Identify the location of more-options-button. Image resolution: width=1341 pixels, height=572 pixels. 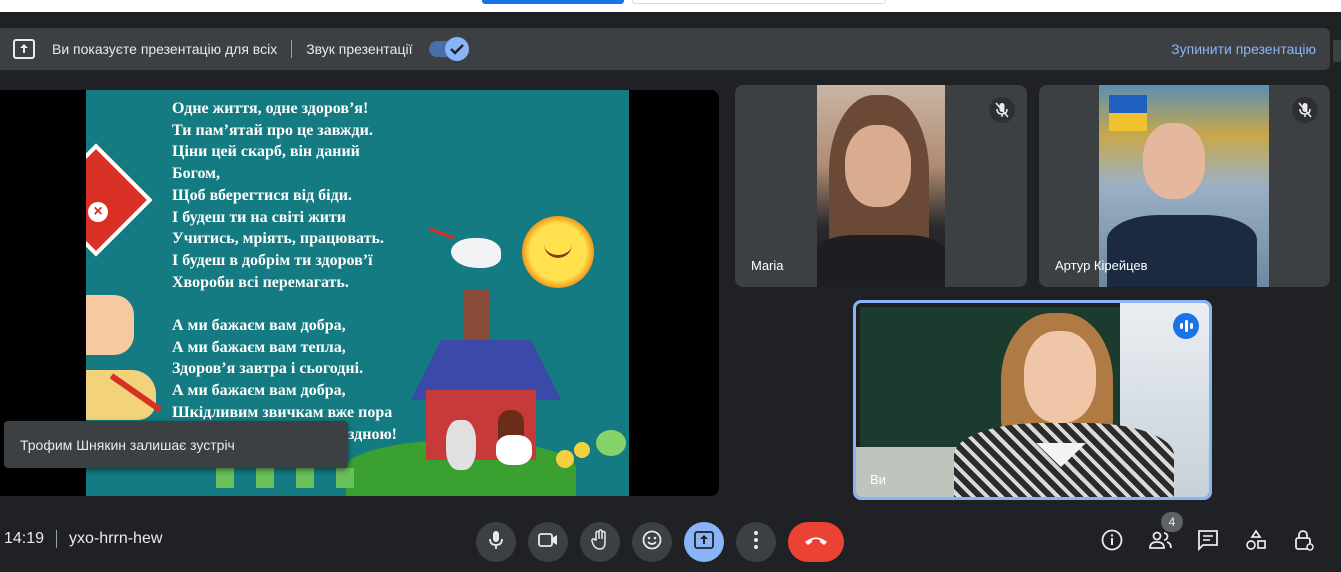
(756, 542).